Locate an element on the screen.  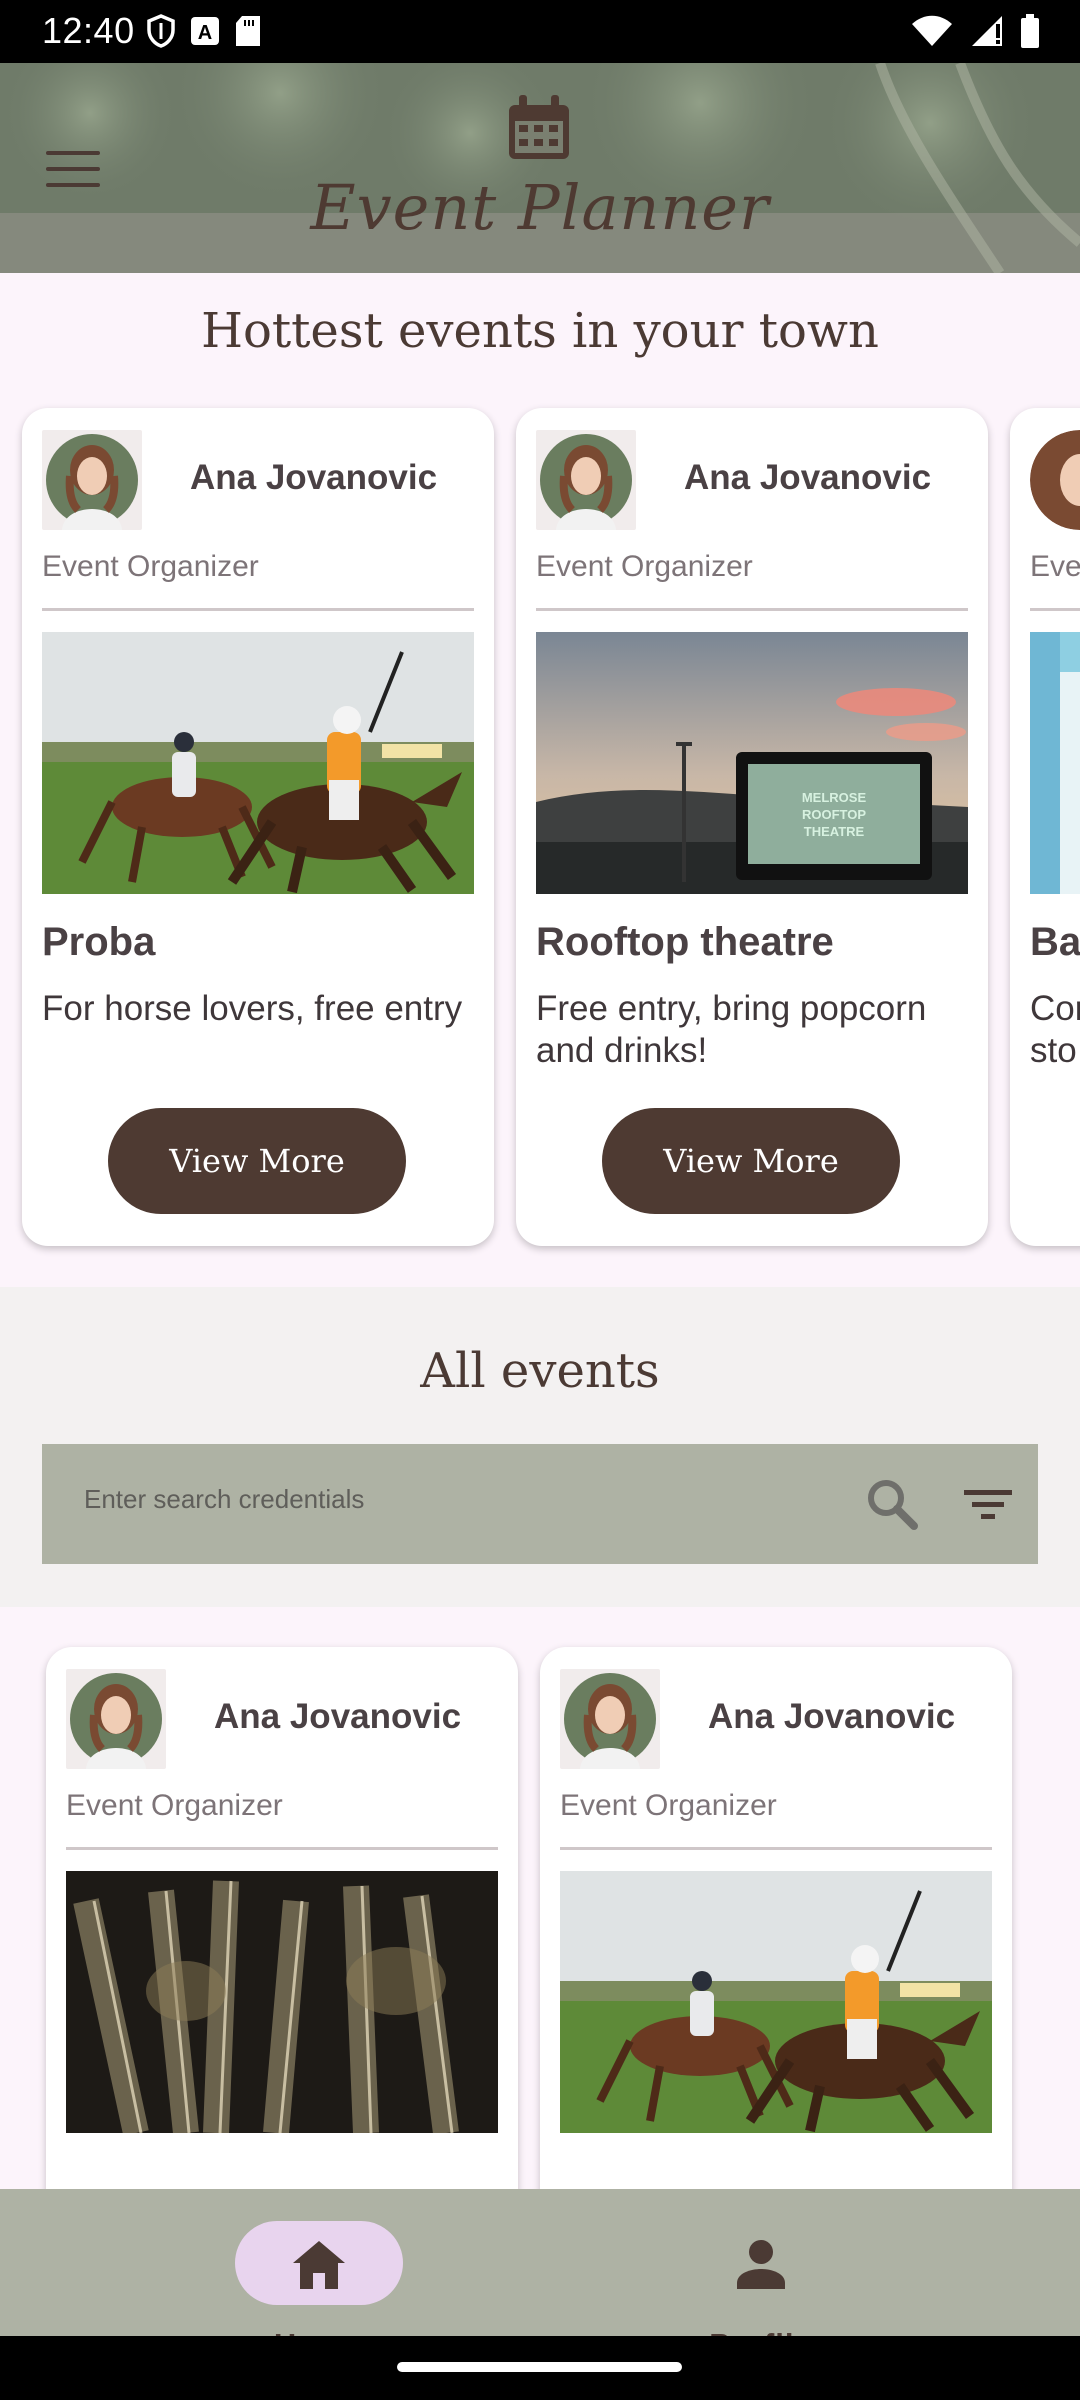
nav-item-profile: Profile is located at coordinates (742, 2262).